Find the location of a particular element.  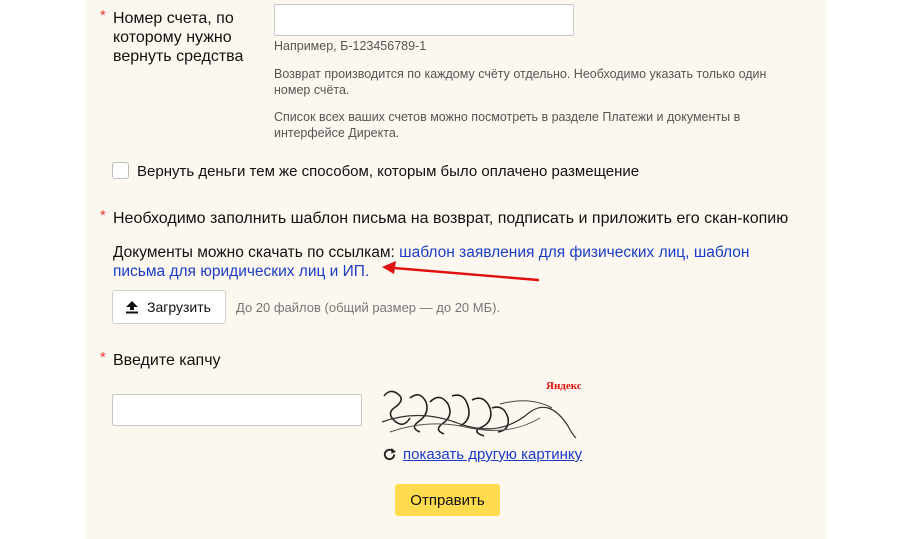

account-number-input is located at coordinates (424, 20).